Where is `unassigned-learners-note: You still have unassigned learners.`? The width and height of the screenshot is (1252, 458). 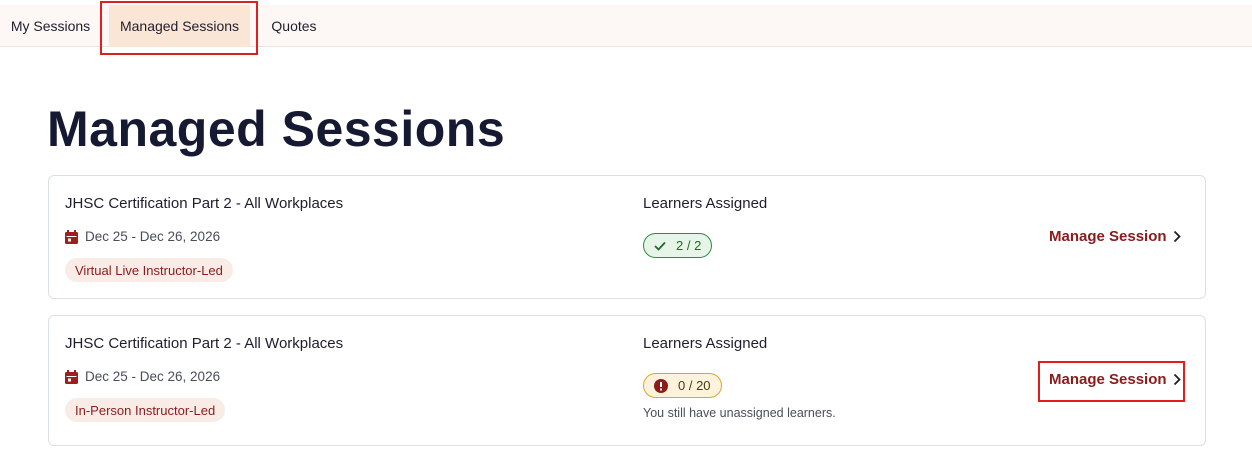 unassigned-learners-note: You still have unassigned learners. is located at coordinates (739, 413).